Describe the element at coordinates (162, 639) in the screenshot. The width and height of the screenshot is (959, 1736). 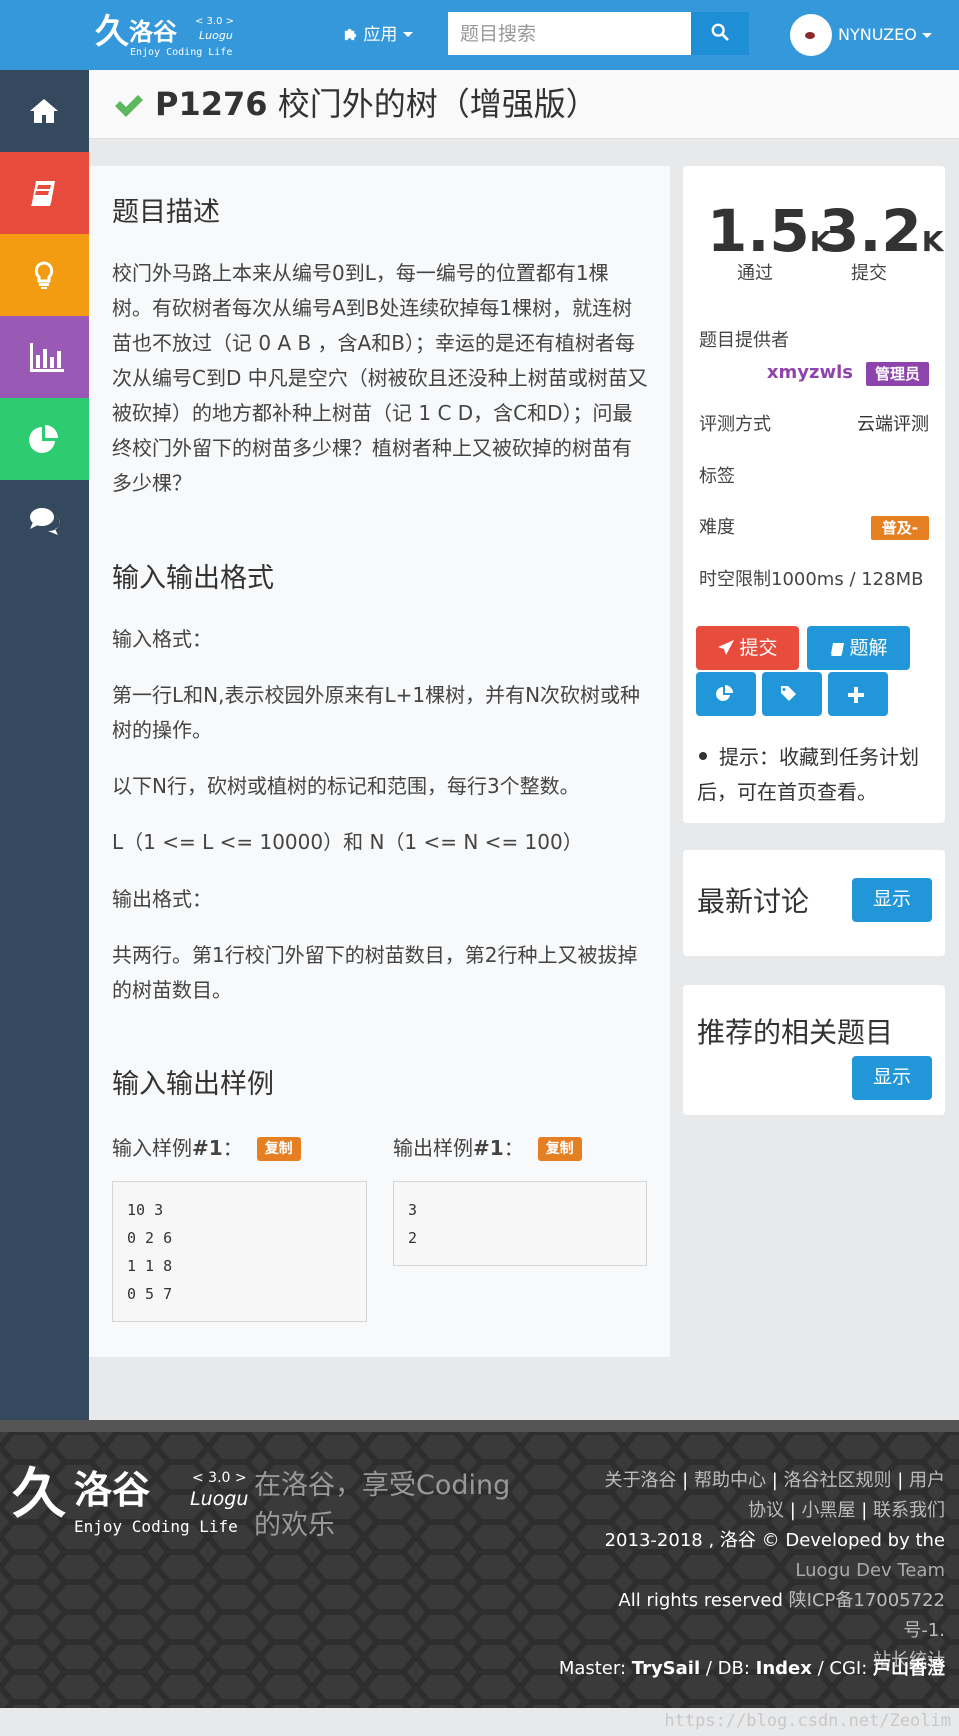
I see `input-format-label: 输入格式：` at that location.